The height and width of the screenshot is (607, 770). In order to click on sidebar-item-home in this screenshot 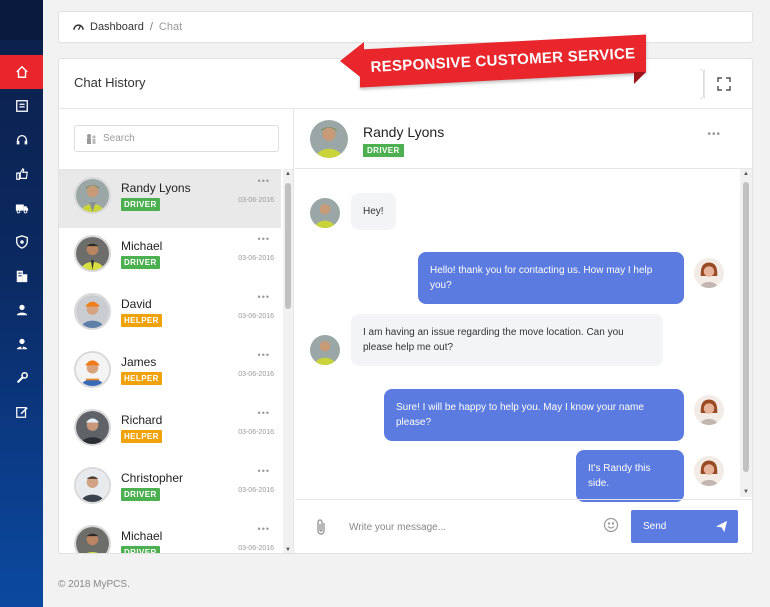, I will do `click(21, 72)`.